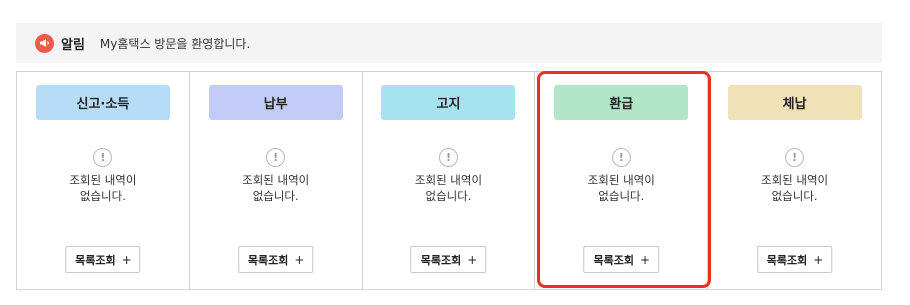  I want to click on panel-title: 환급, so click(621, 102).